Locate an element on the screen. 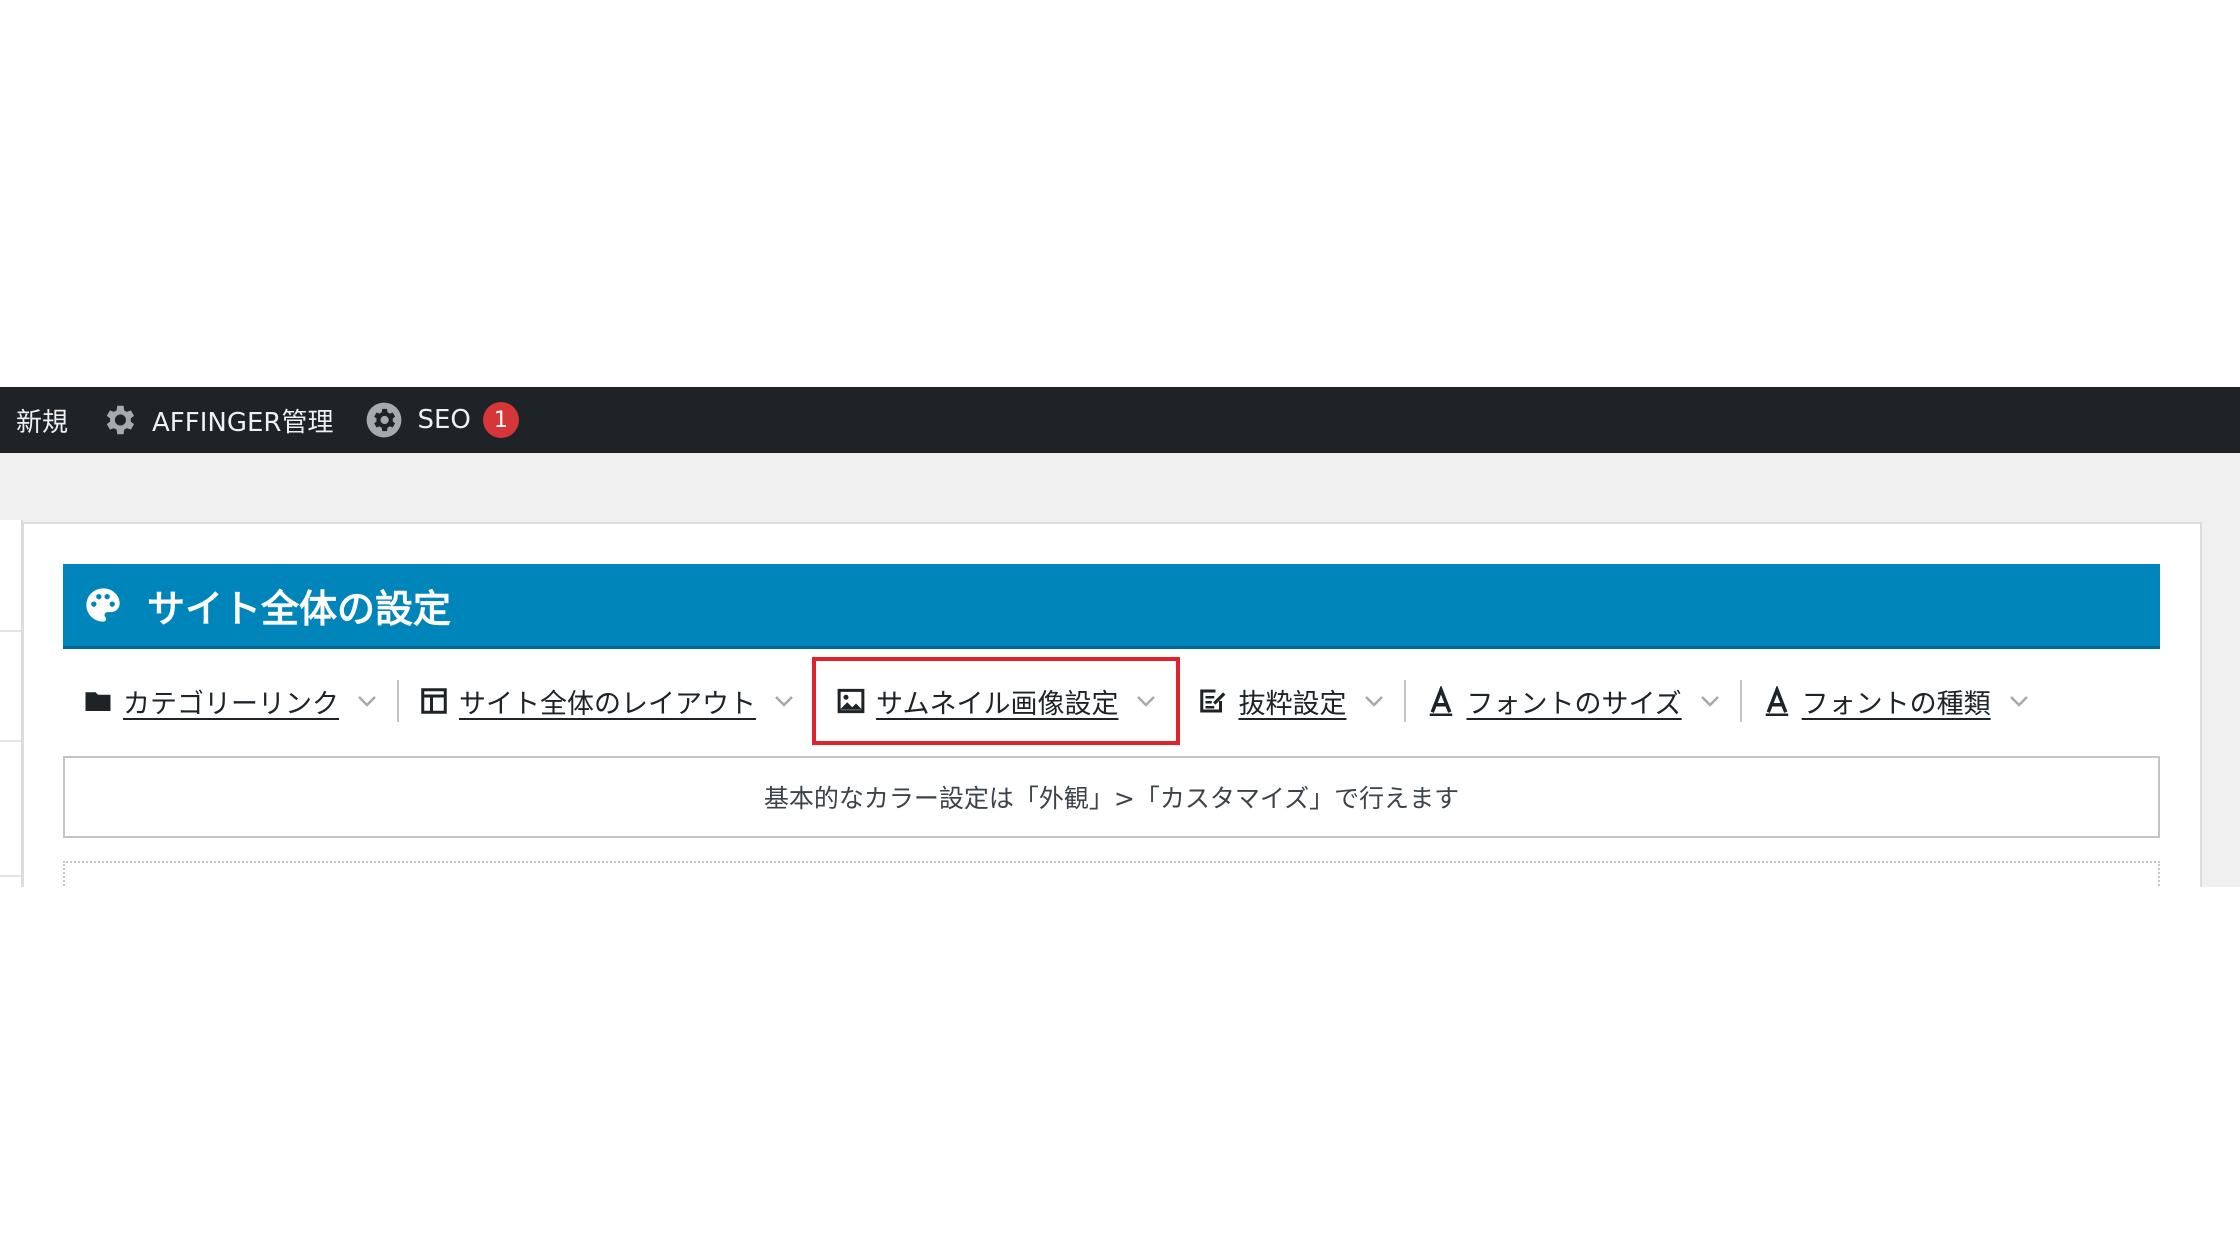  tab-font-family: フォントの種類 is located at coordinates (1895, 701).